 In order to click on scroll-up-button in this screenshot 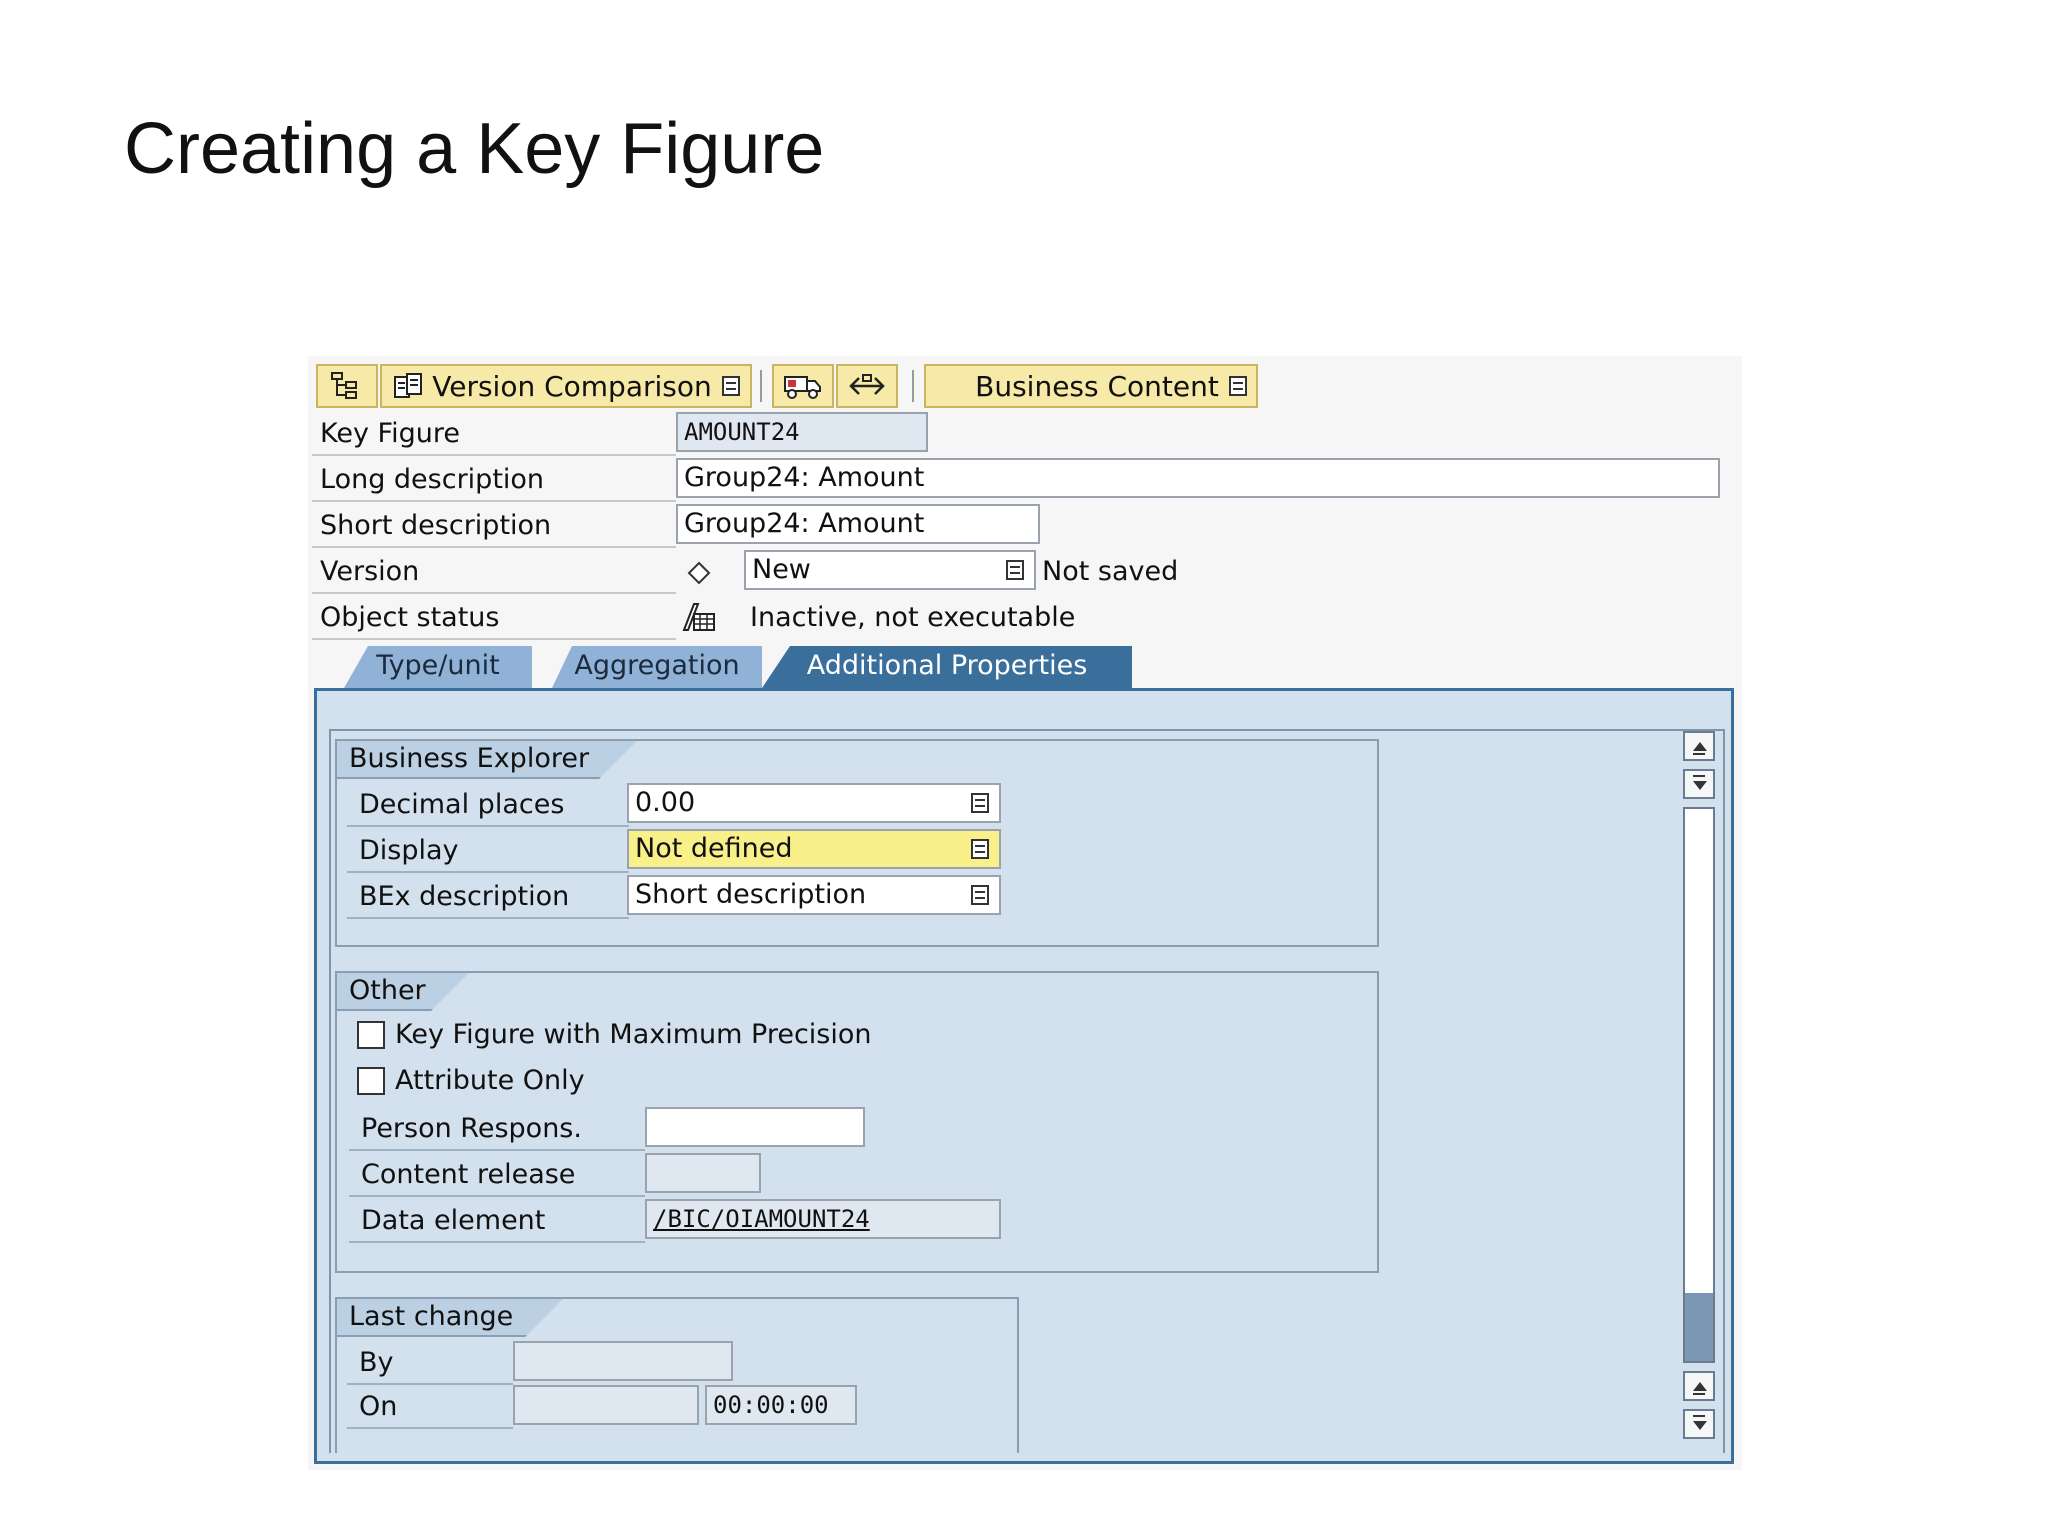, I will do `click(1699, 1386)`.